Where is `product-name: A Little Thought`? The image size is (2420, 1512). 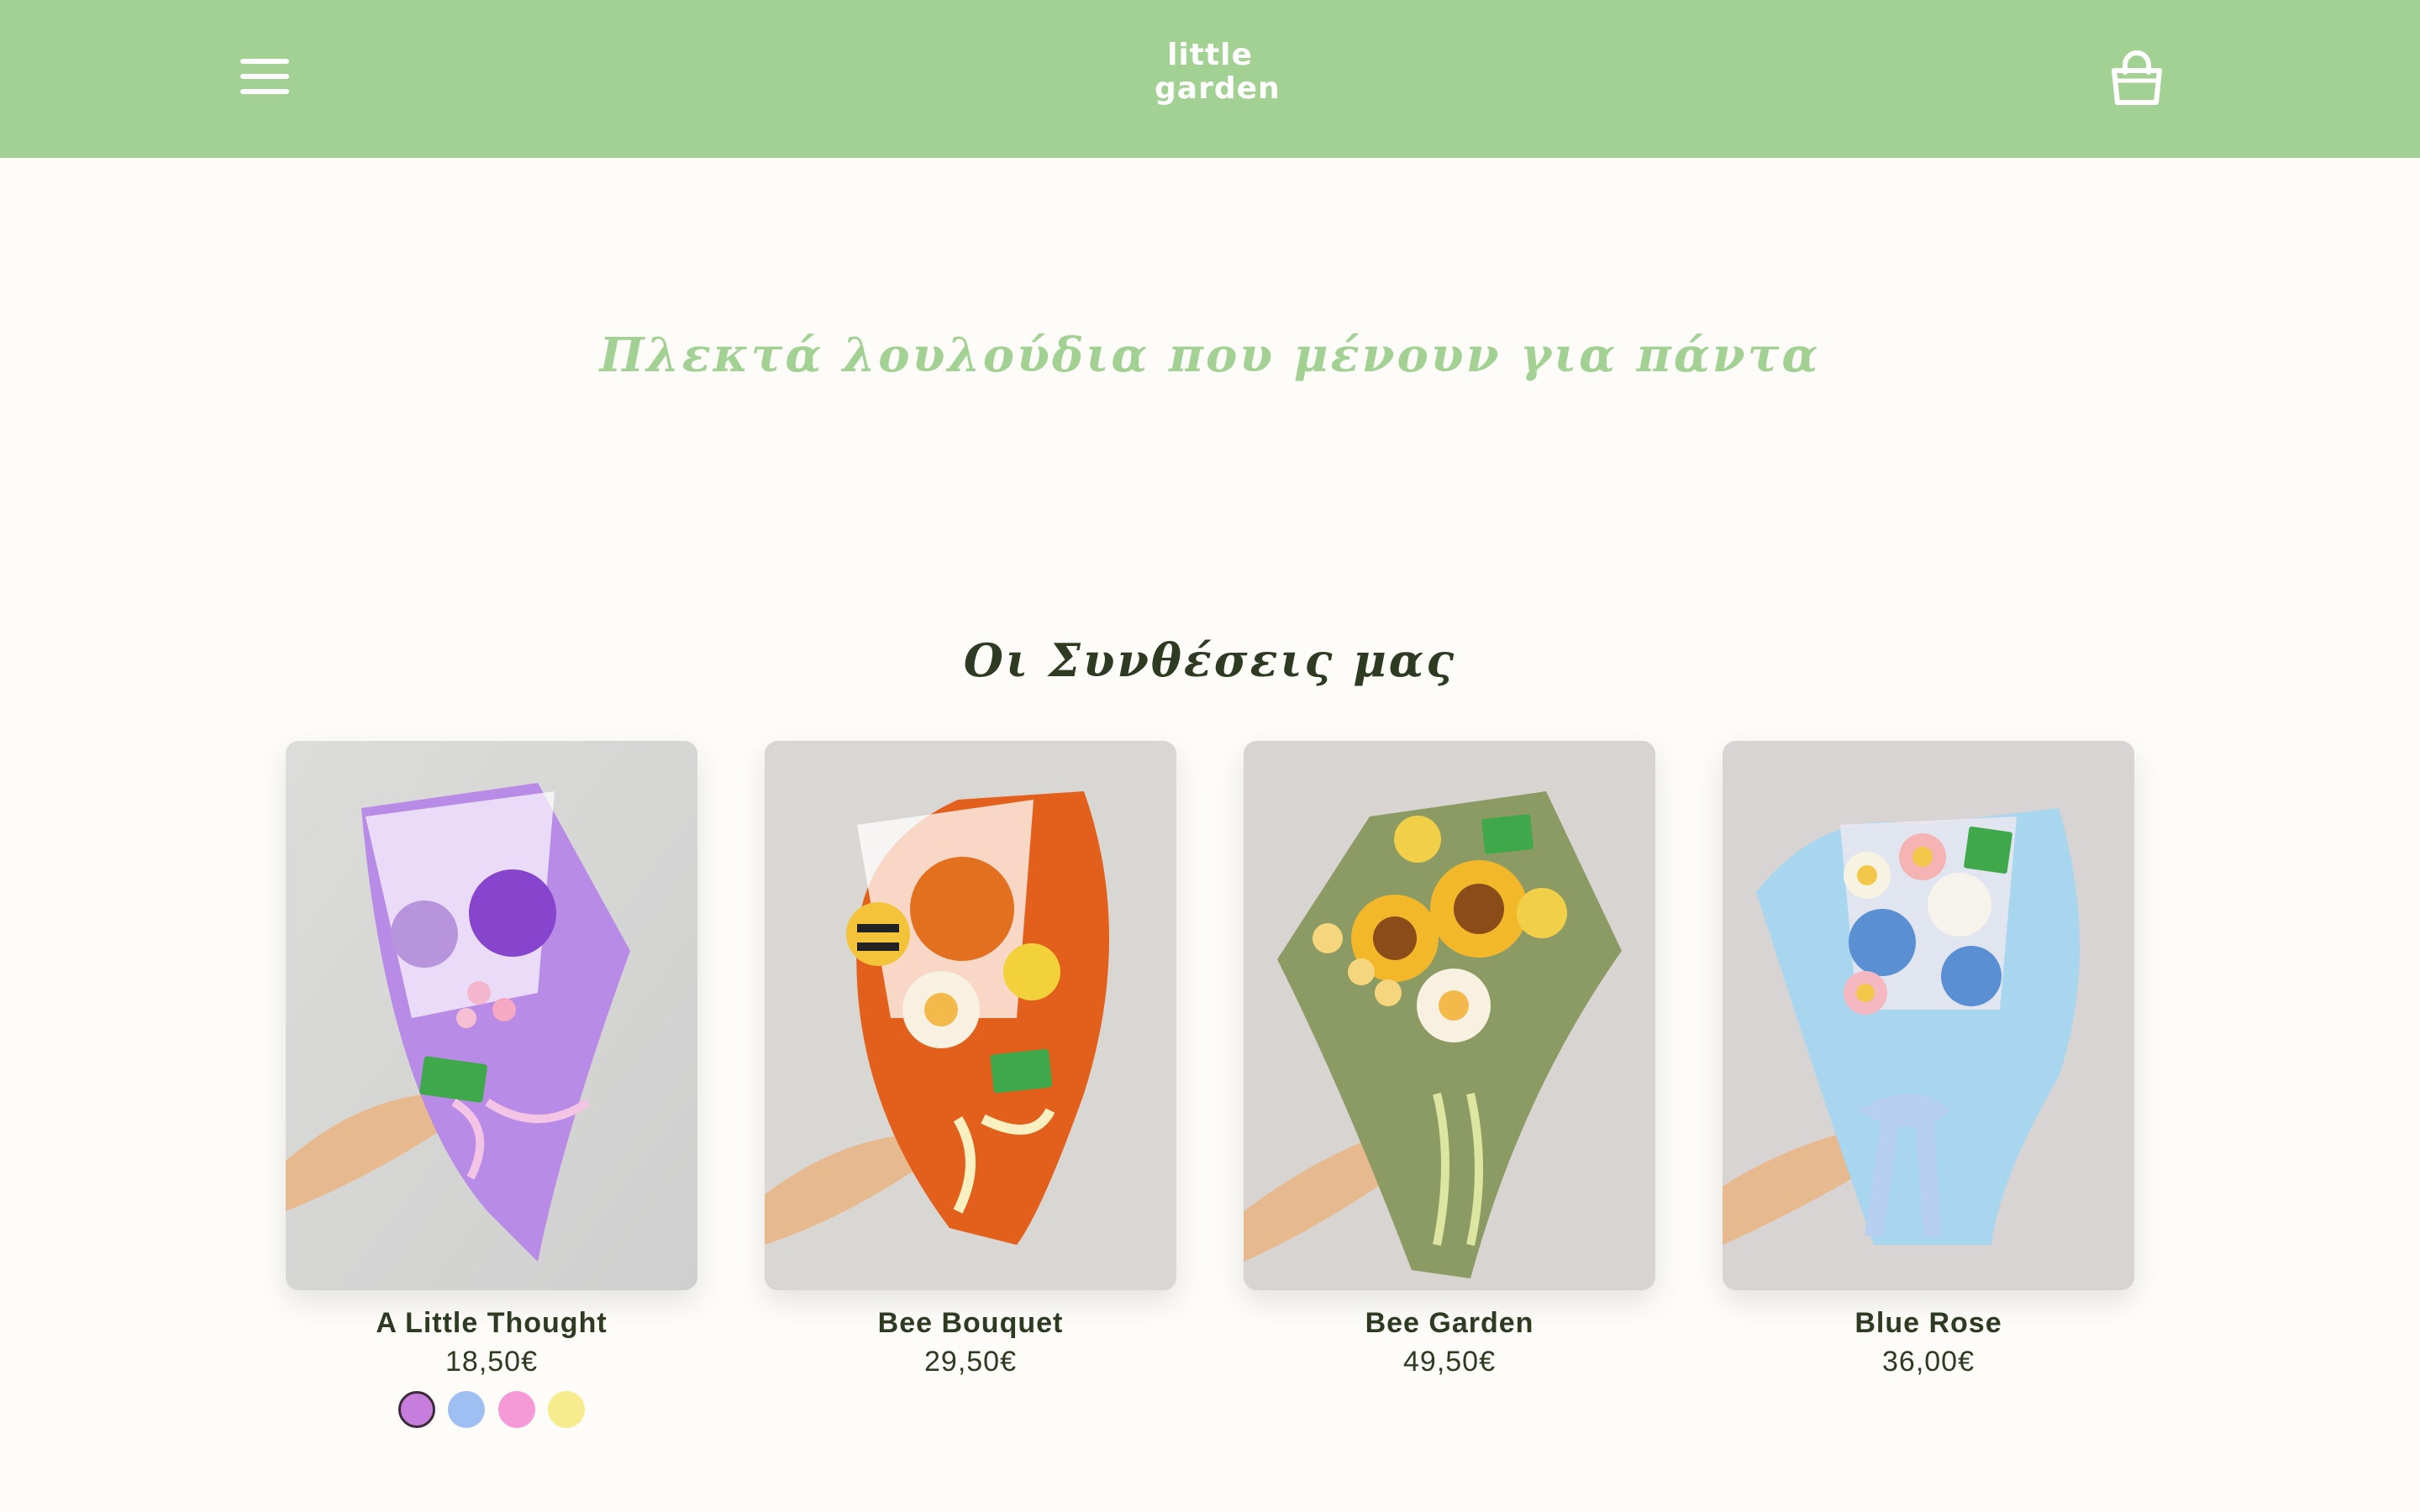 product-name: A Little Thought is located at coordinates (492, 1323).